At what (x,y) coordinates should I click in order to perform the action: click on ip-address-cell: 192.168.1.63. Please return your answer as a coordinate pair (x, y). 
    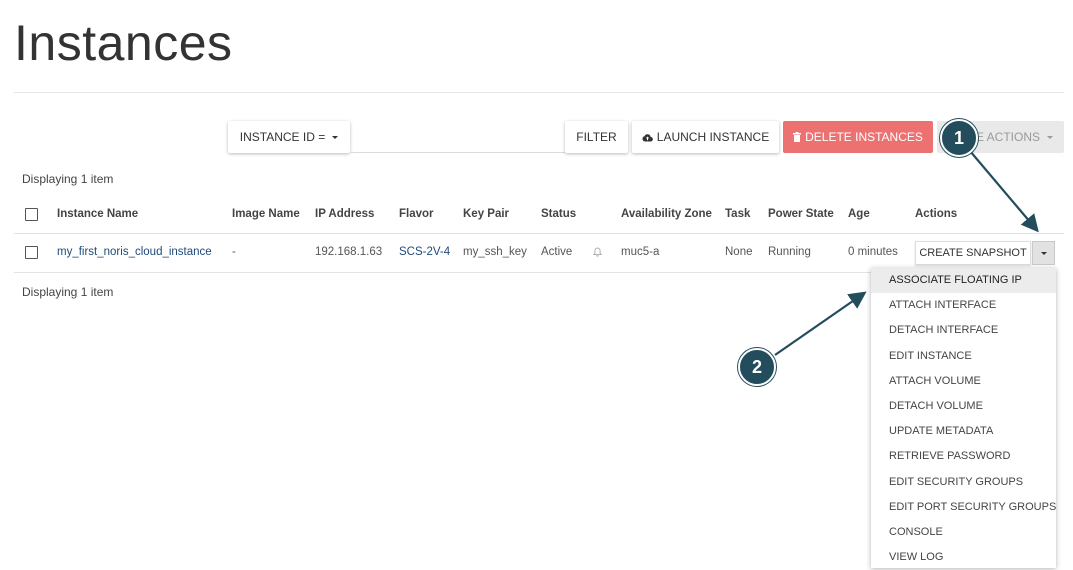
    Looking at the image, I should click on (349, 252).